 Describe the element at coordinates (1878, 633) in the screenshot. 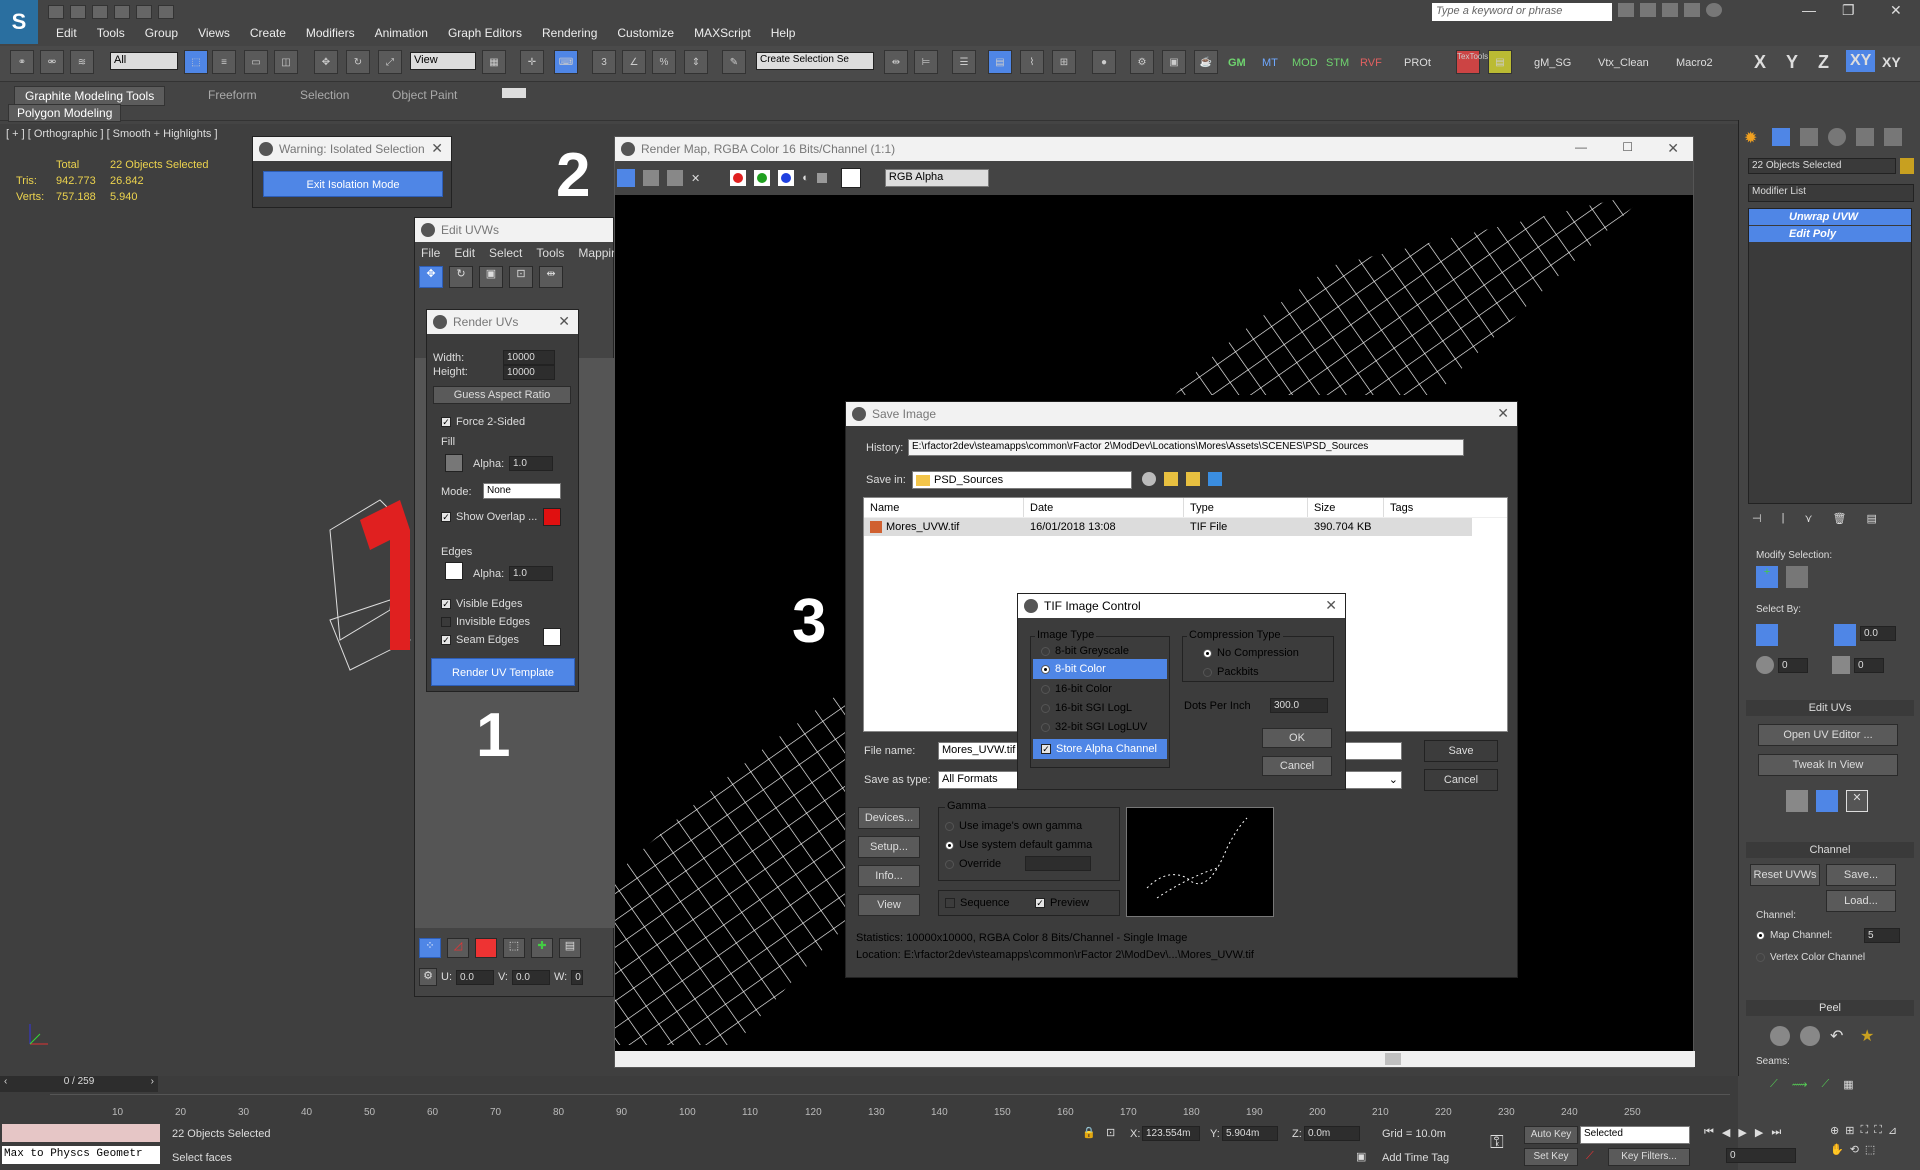

I see `select-by-angle-field: 0.0` at that location.